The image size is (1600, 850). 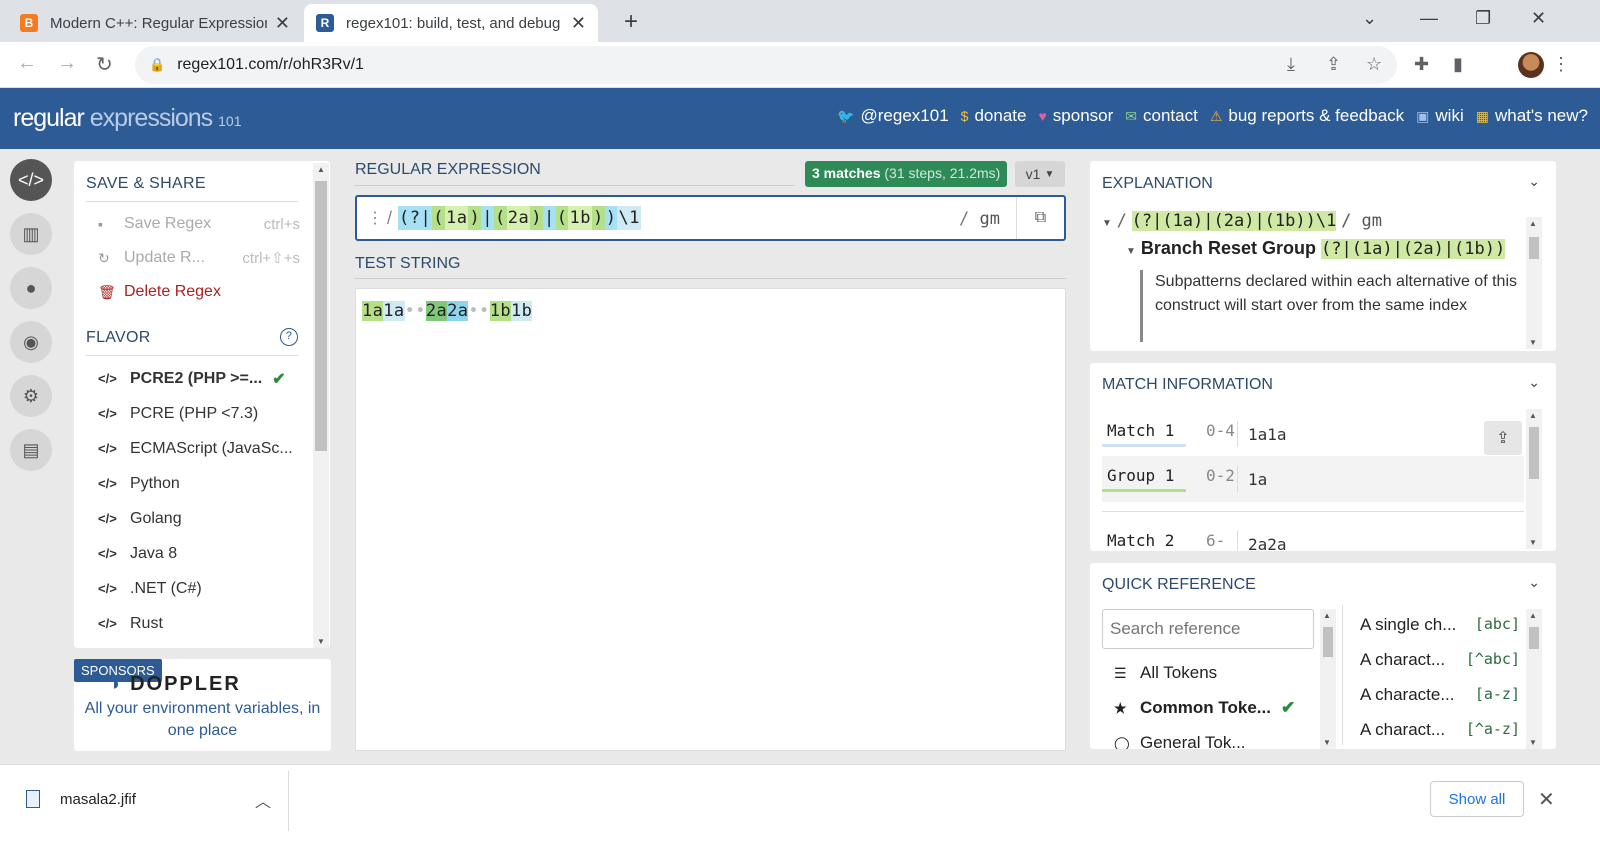 I want to click on download-item: masala2.jfif, so click(x=81, y=799).